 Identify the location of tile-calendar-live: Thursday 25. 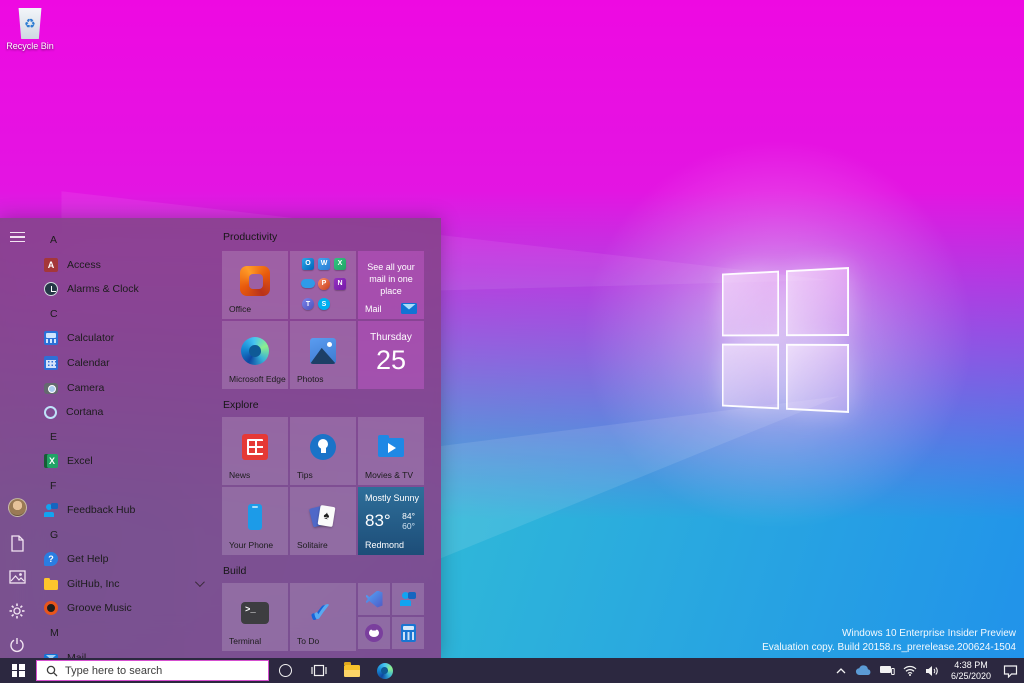
(391, 355).